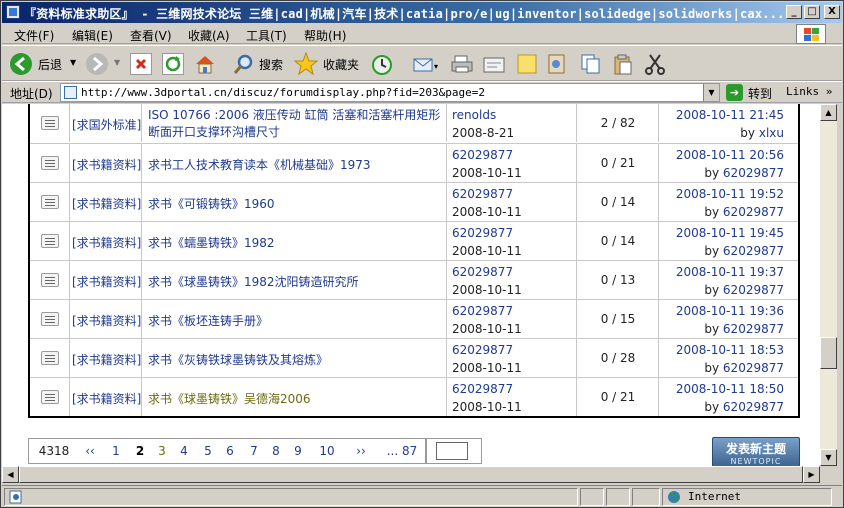  I want to click on forward-button: ▼, so click(104, 64).